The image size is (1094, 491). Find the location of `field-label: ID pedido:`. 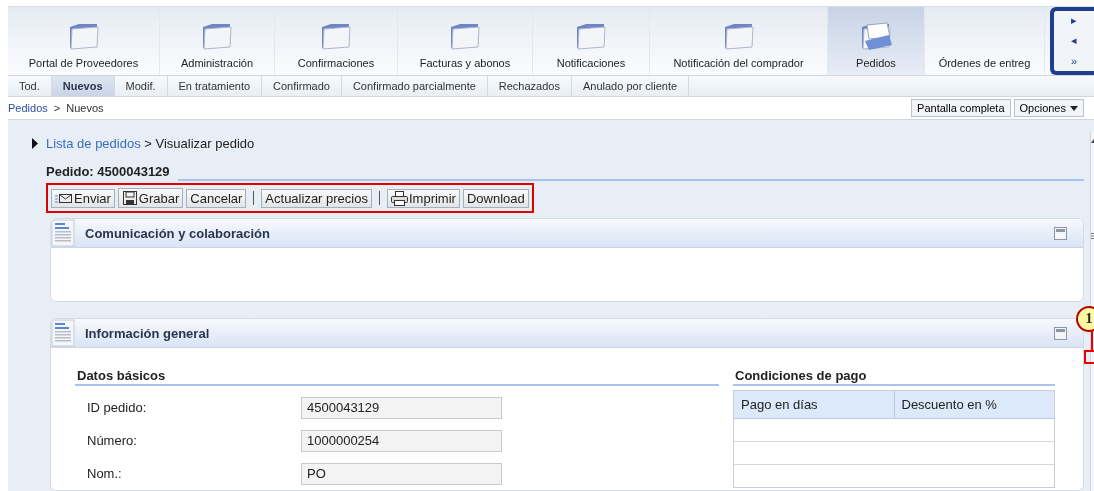

field-label: ID pedido: is located at coordinates (117, 407).